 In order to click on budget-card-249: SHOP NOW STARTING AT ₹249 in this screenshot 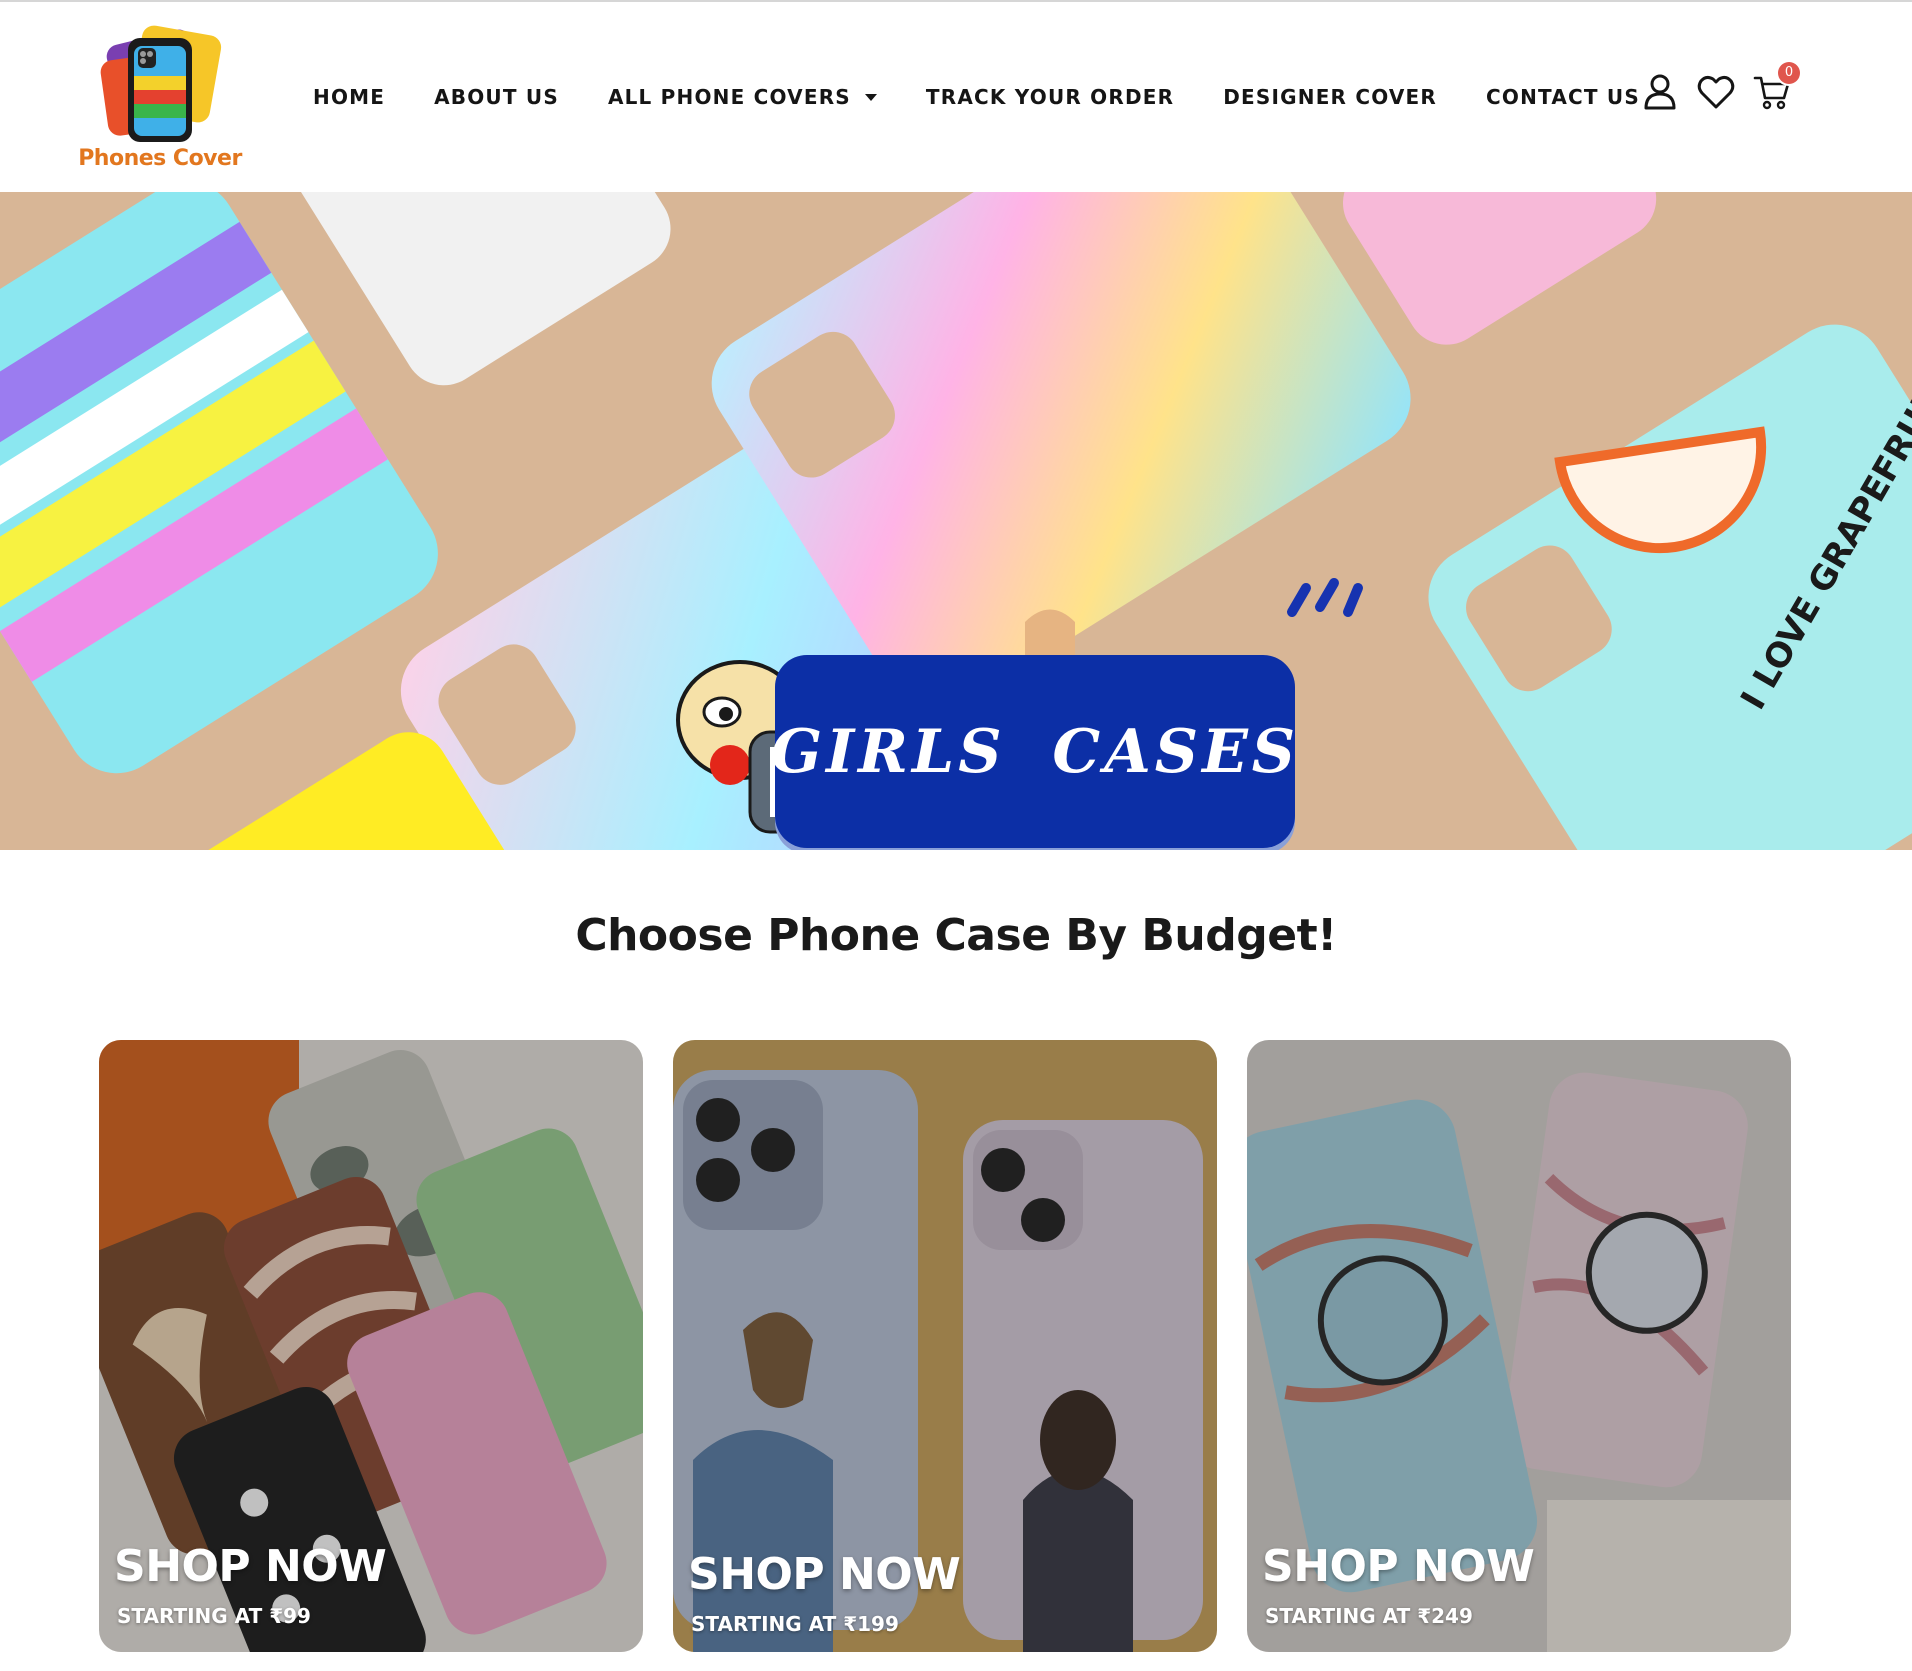, I will do `click(1519, 1346)`.